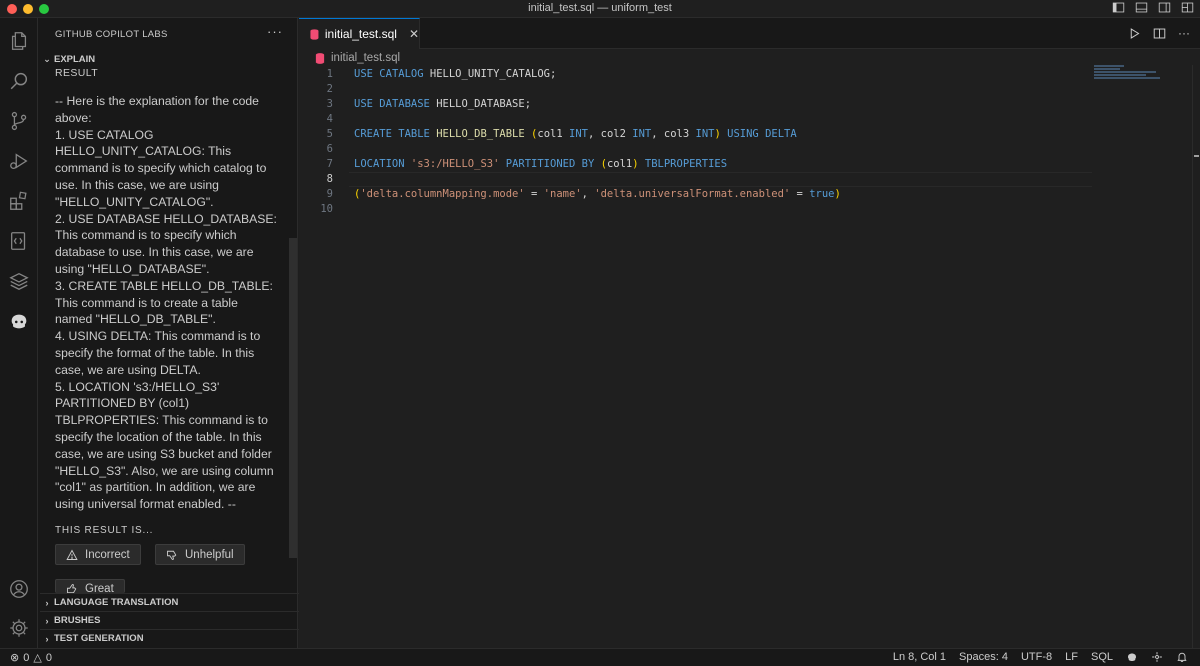  Describe the element at coordinates (99, 638) in the screenshot. I see `section-test-generation-label: TEST GENERATION` at that location.